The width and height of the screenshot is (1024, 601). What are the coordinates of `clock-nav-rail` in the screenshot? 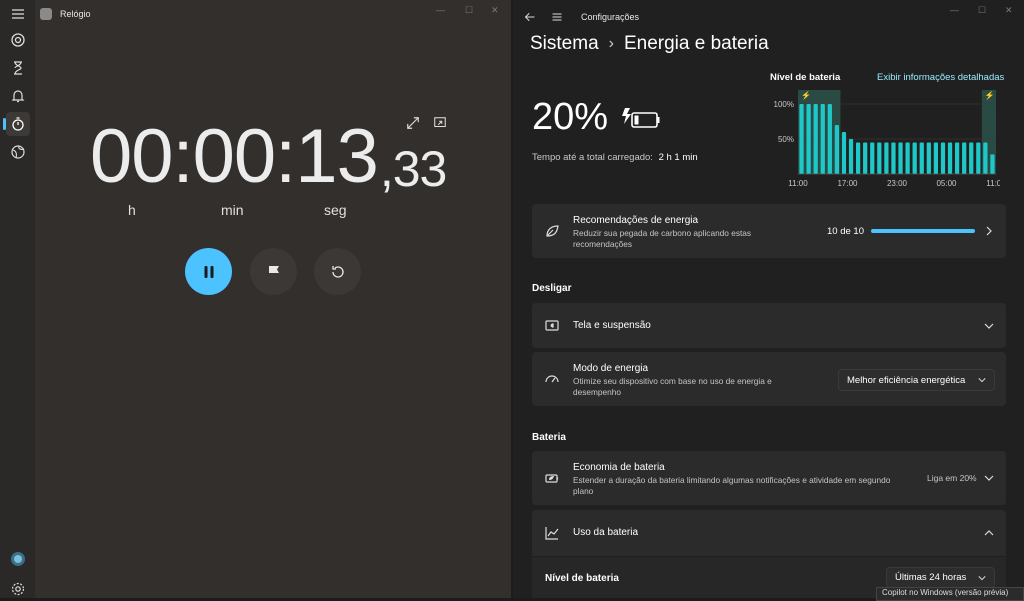 It's located at (17, 299).